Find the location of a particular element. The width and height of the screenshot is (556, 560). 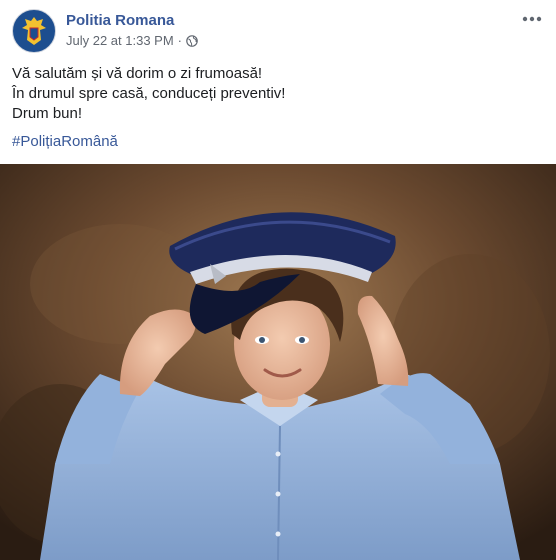

post-timestamp: July 22 at 1:33 PM is located at coordinates (120, 41).